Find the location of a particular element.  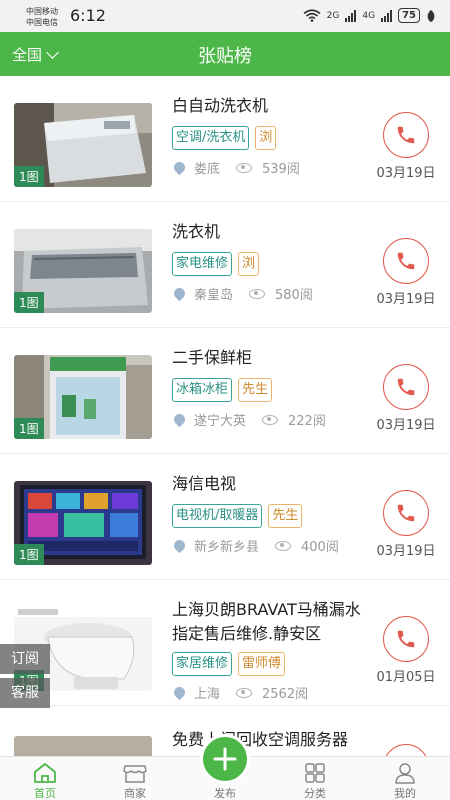

category-tag: 家居维修 is located at coordinates (202, 664).